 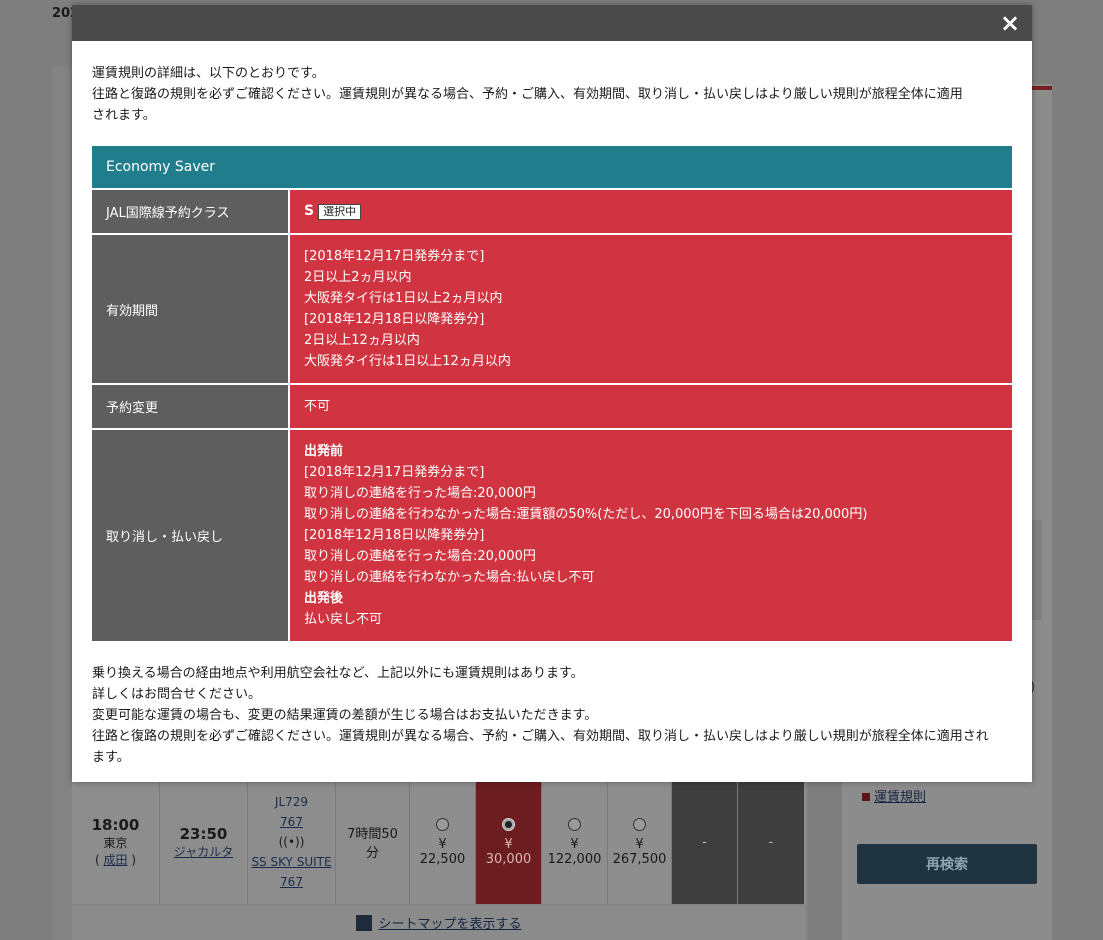 What do you see at coordinates (203, 851) in the screenshot?
I see `arrive-city-link: ジャカルタ` at bounding box center [203, 851].